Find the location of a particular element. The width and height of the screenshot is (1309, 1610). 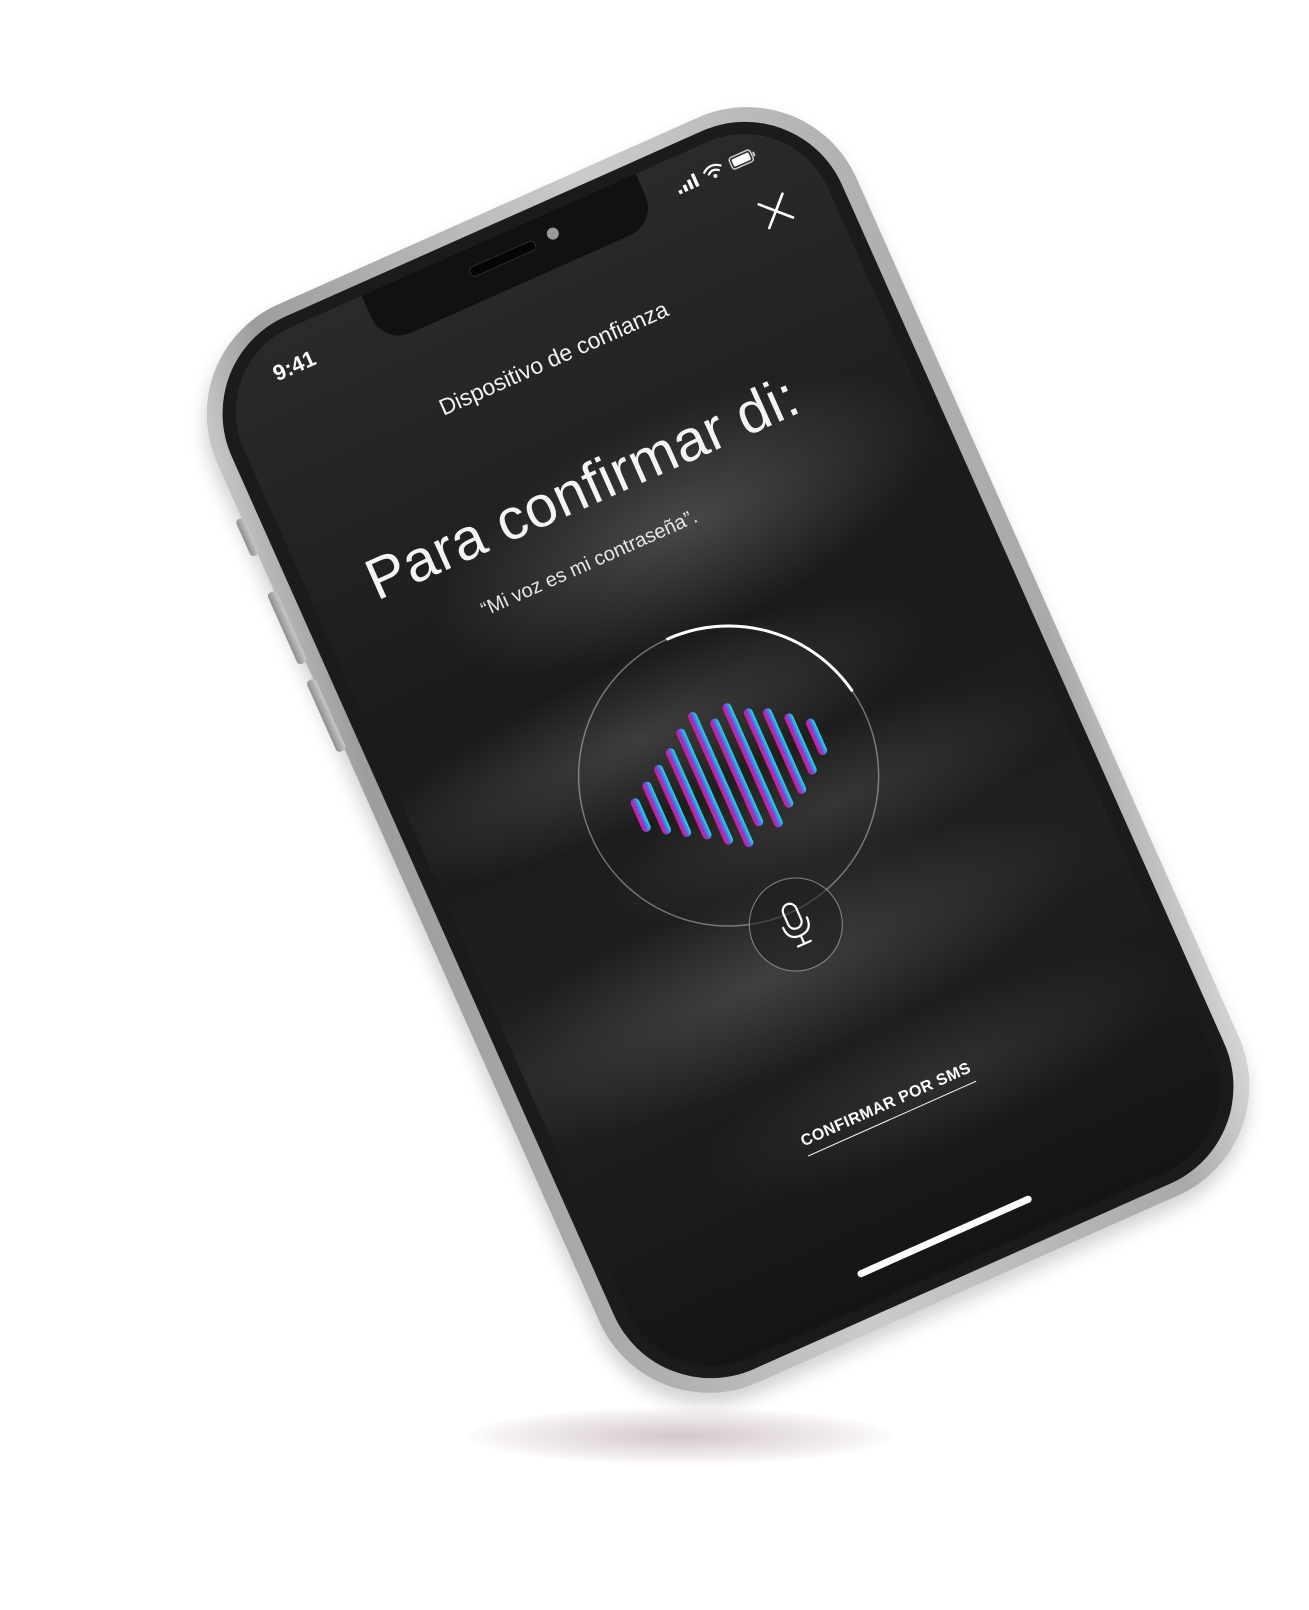

close-icon is located at coordinates (776, 211).